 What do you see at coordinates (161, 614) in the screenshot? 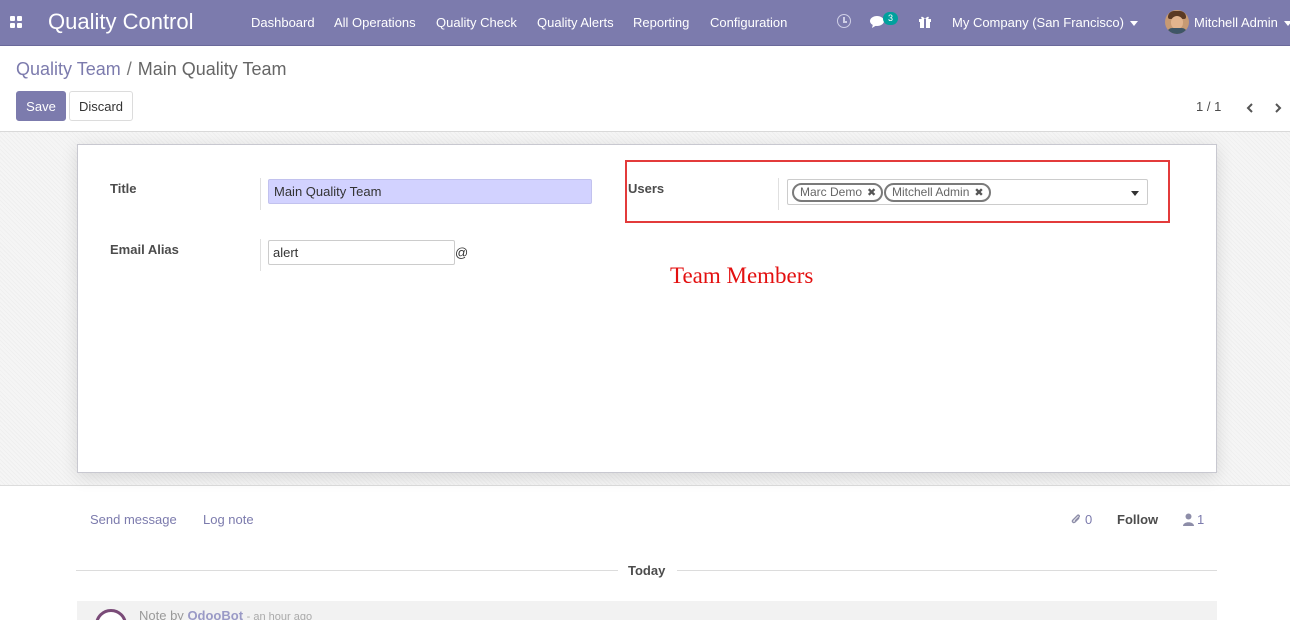
I see `message-type: Note by` at bounding box center [161, 614].